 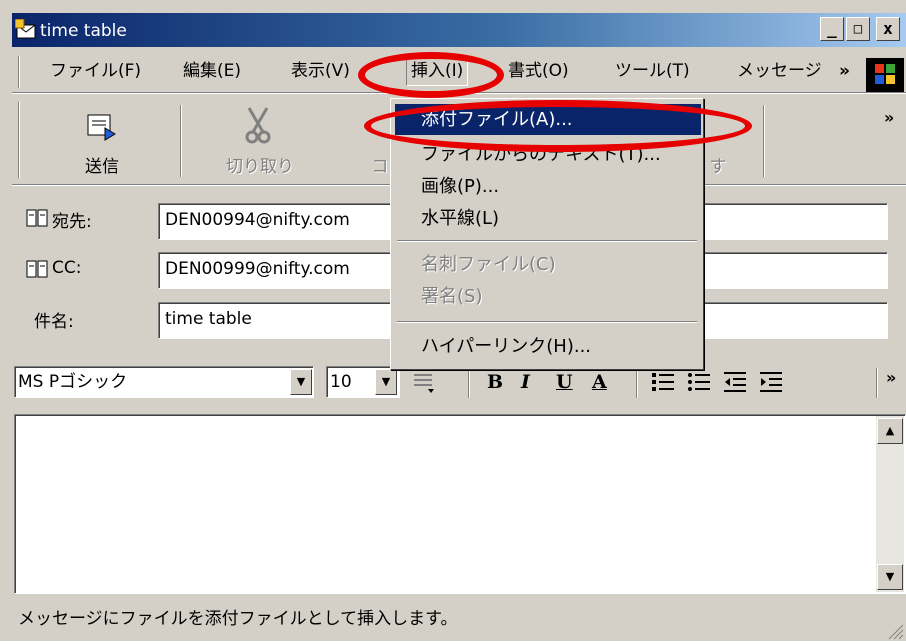 What do you see at coordinates (320, 71) in the screenshot?
I see `menu-view: 表示(V)` at bounding box center [320, 71].